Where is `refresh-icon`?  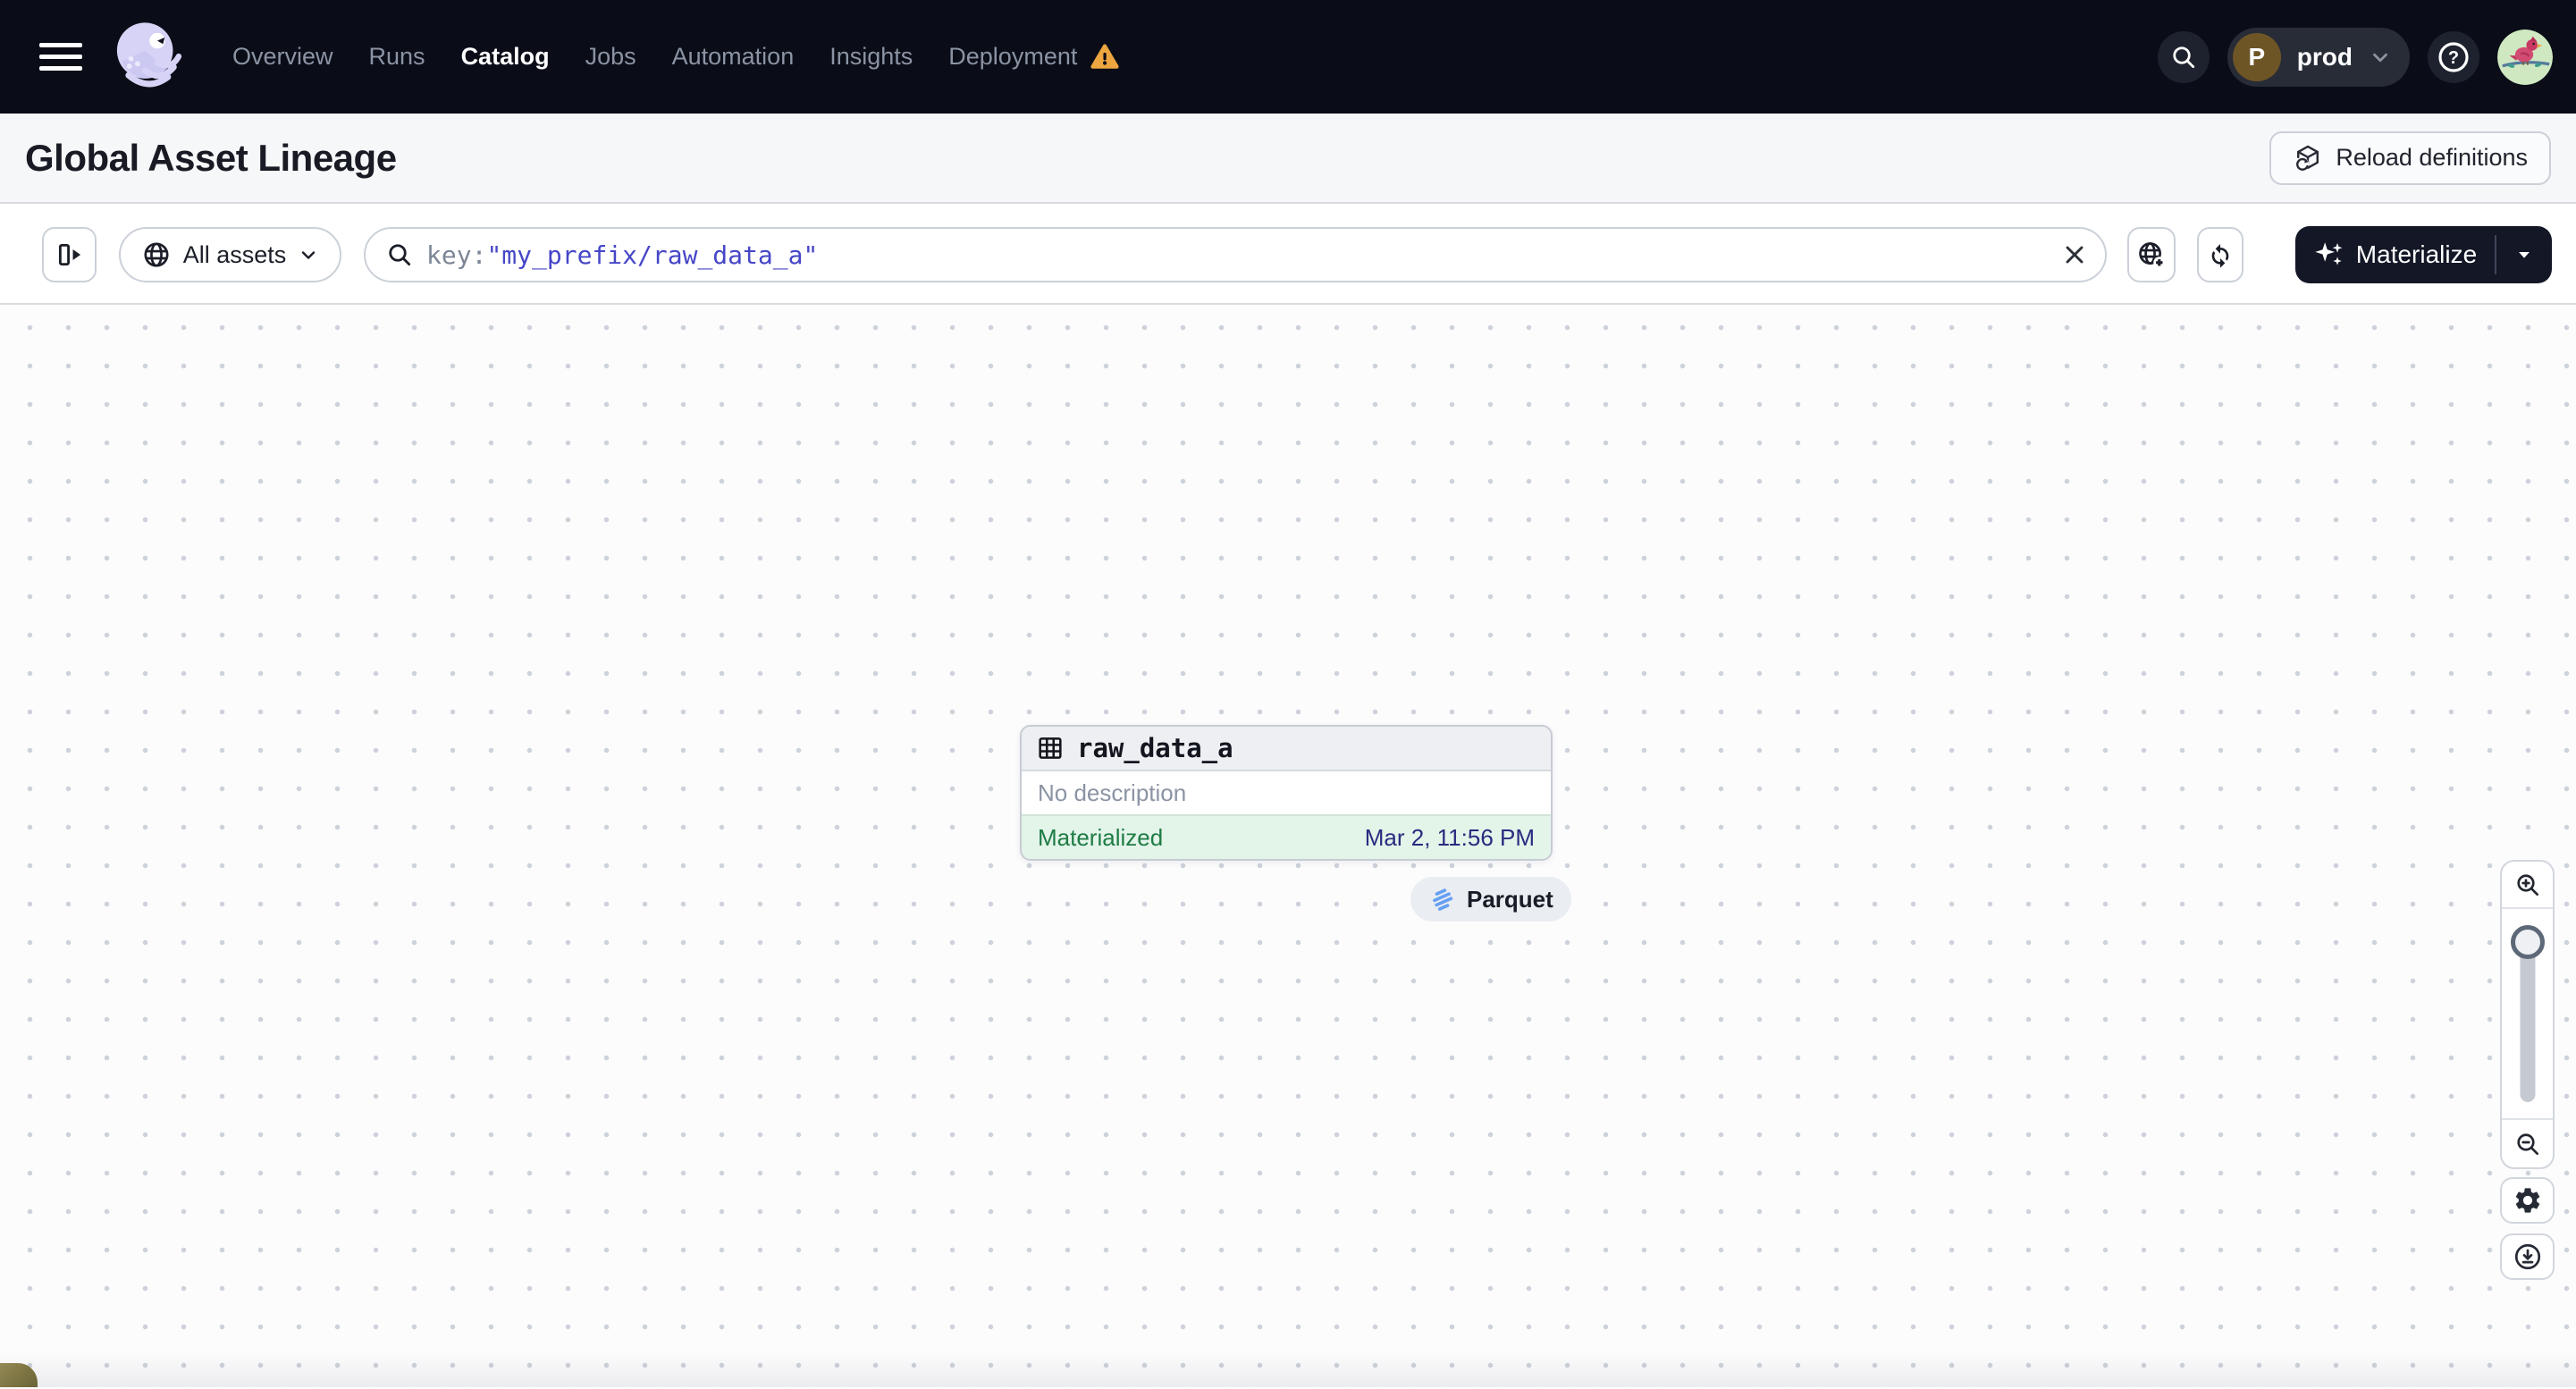 refresh-icon is located at coordinates (2221, 254).